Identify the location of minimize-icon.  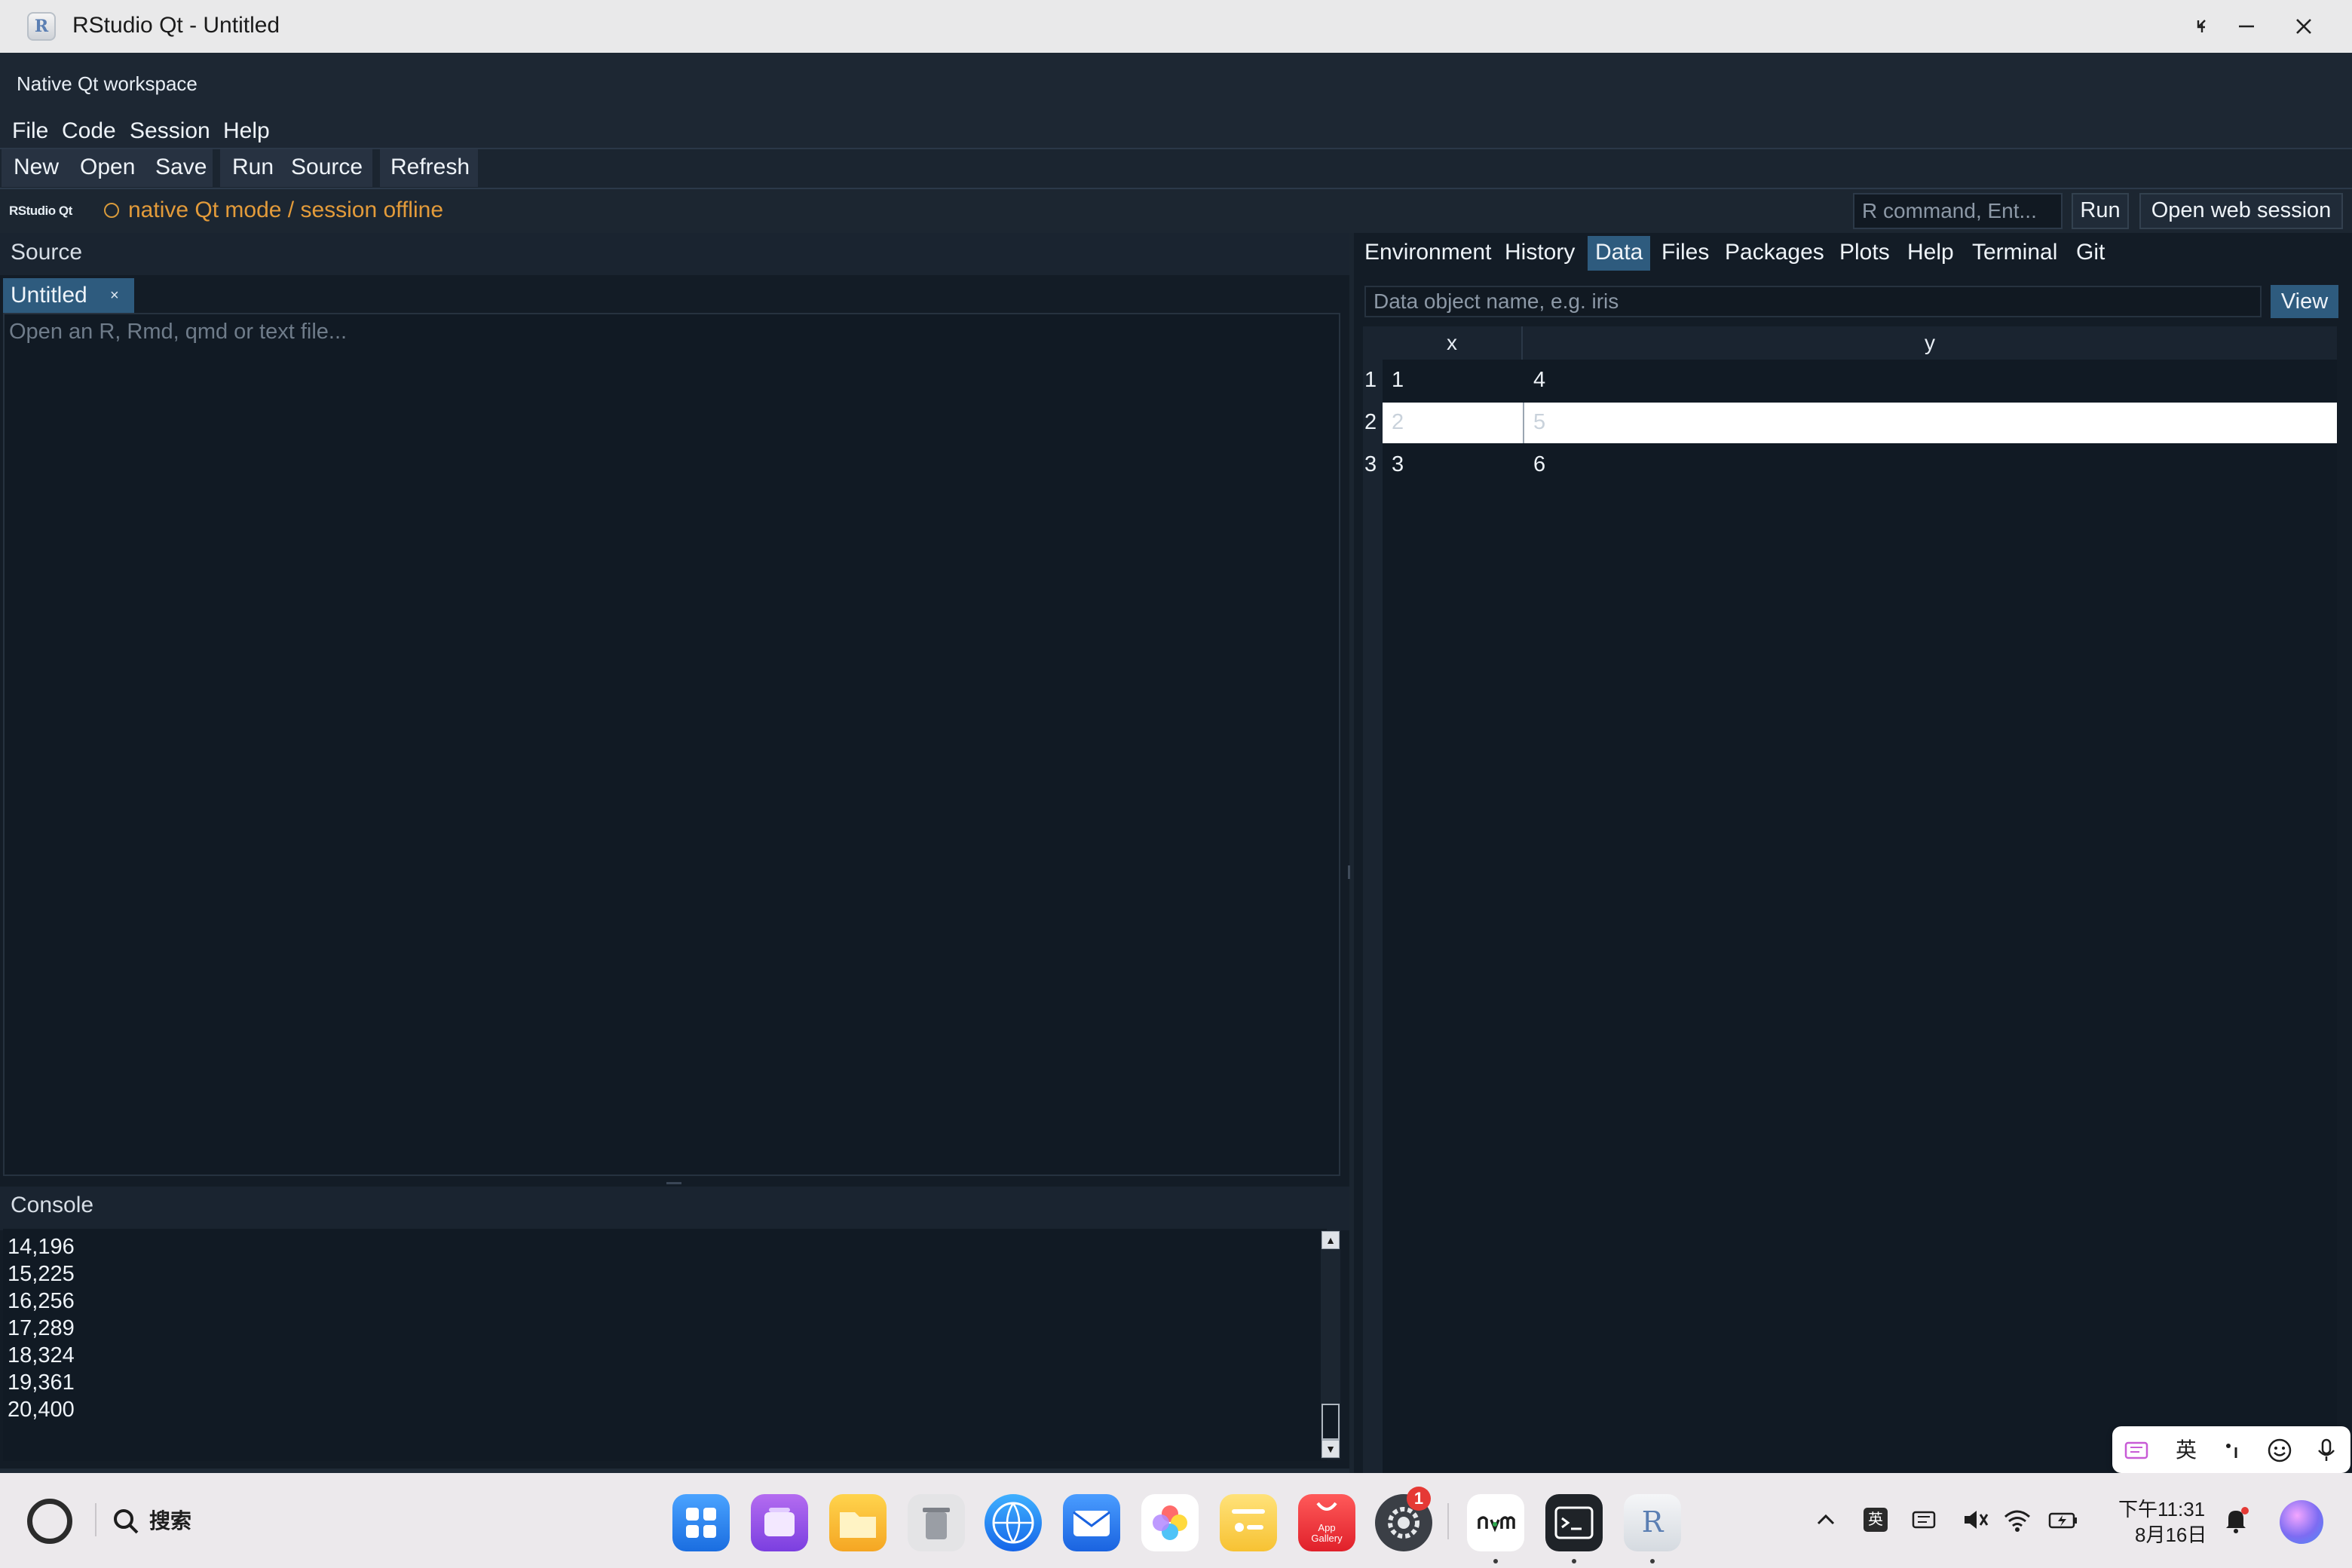
(2246, 26).